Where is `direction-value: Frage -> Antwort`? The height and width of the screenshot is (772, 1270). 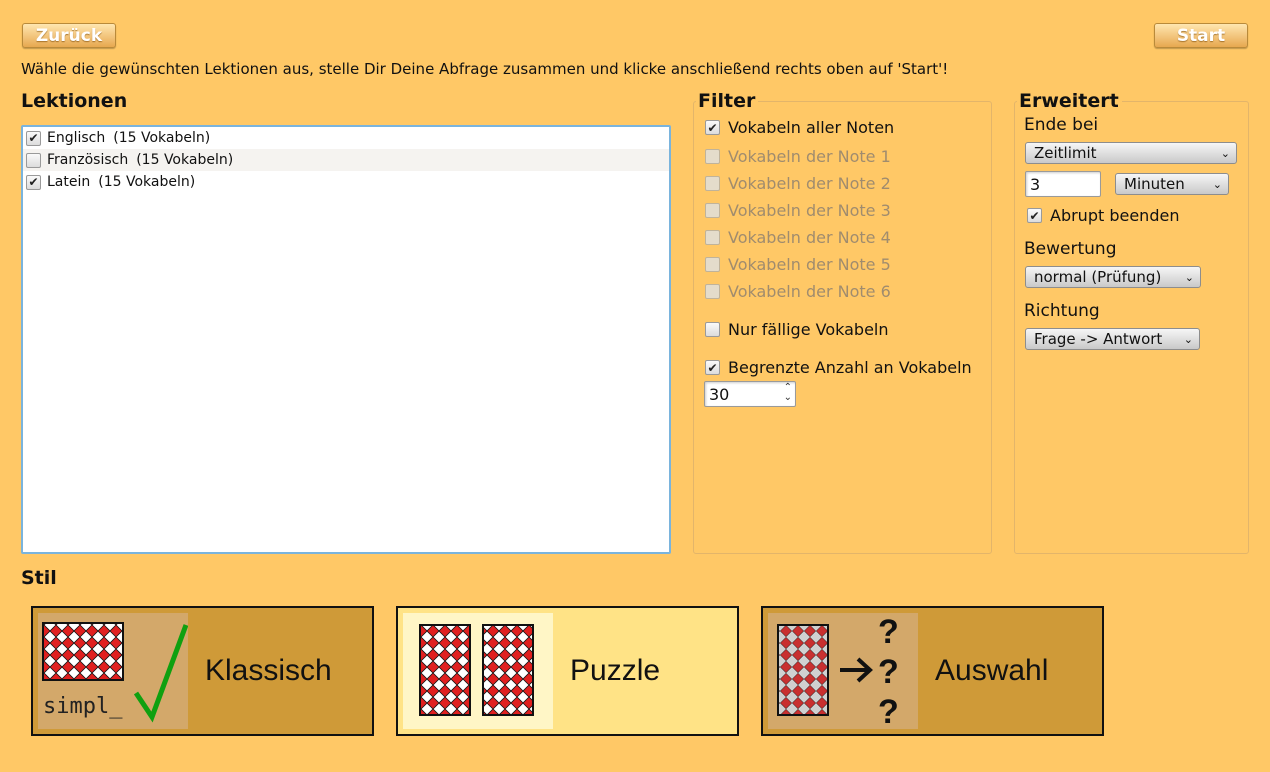 direction-value: Frage -> Antwort is located at coordinates (1098, 339).